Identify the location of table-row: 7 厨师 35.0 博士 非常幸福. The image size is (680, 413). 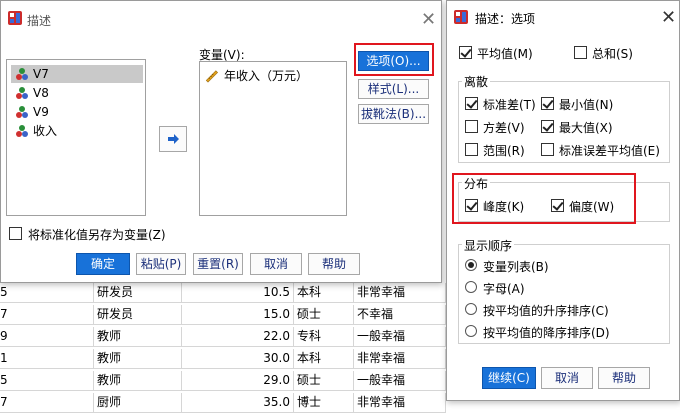
(223, 403).